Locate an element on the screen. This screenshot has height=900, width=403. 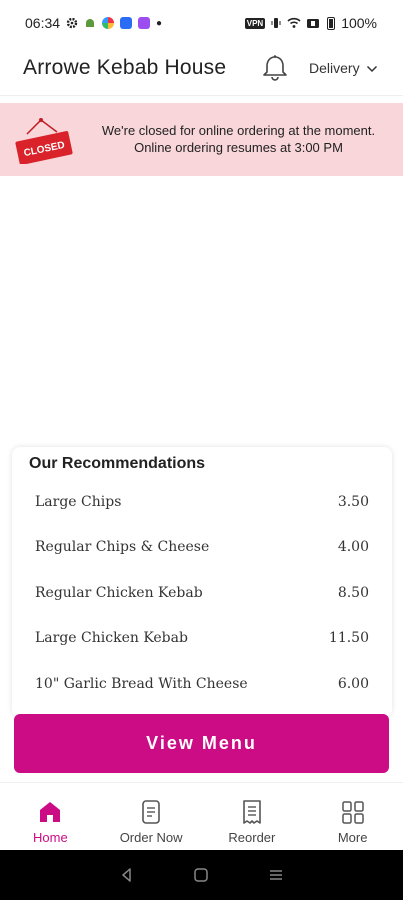
app-notification-icon is located at coordinates (108, 23).